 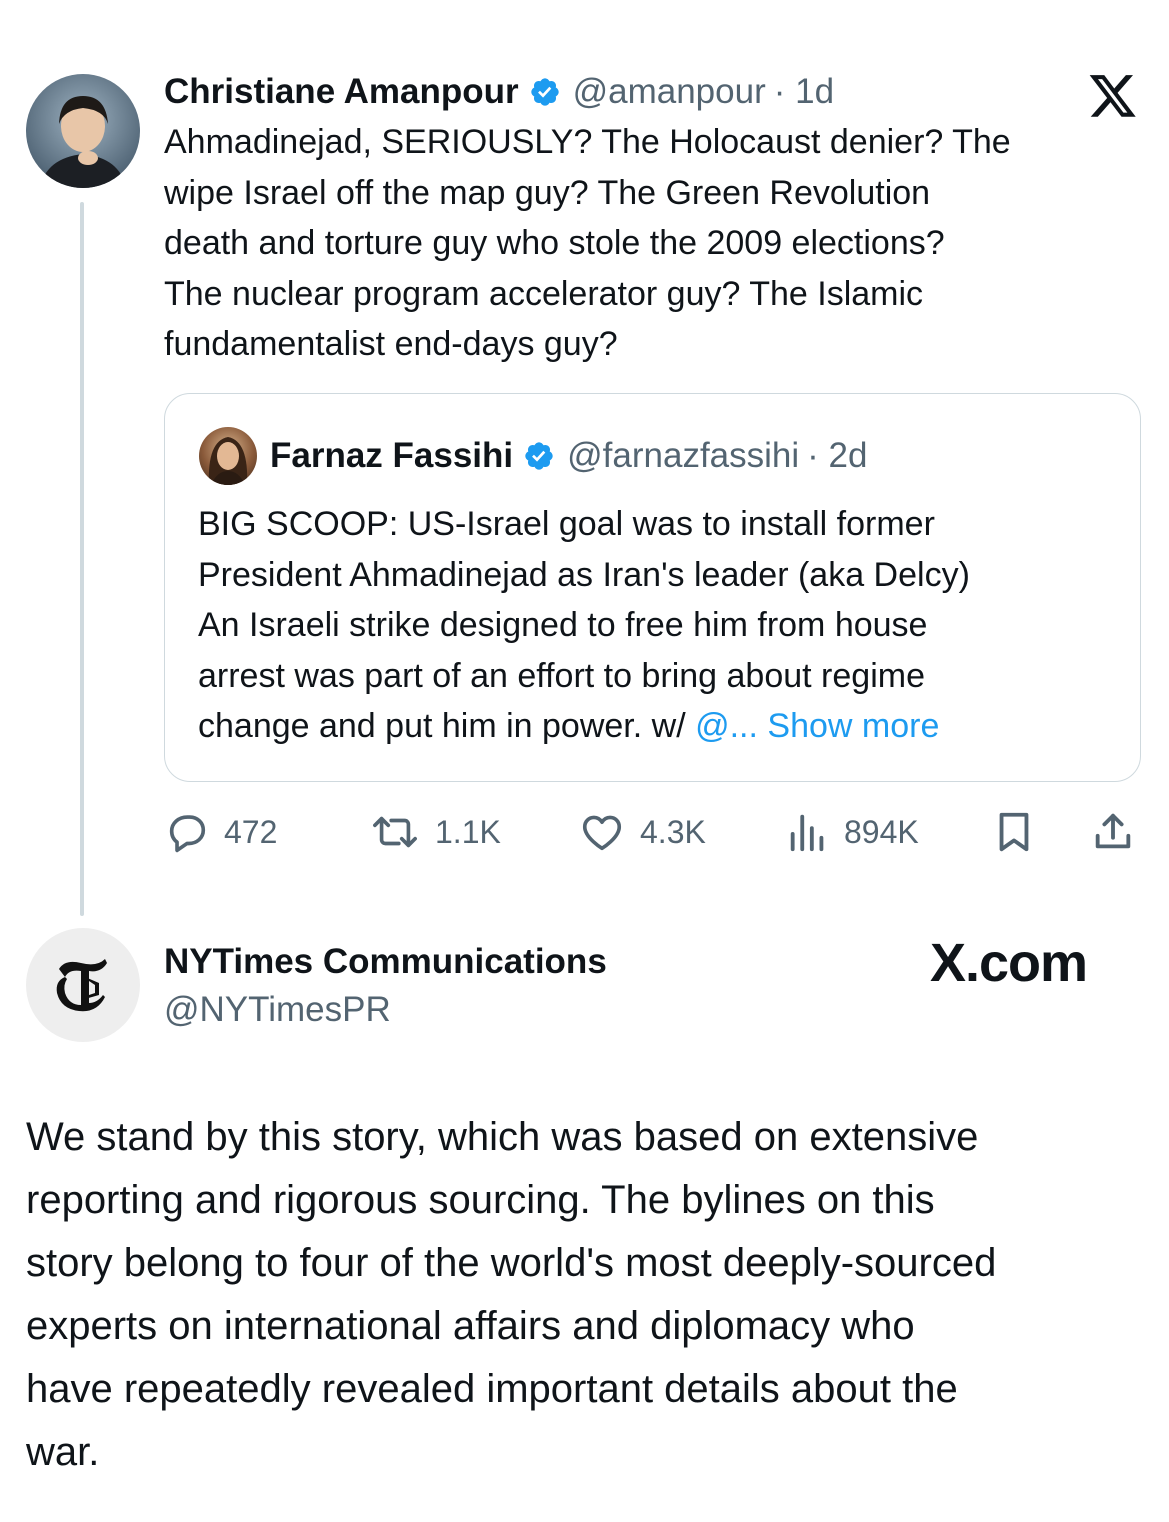 I want to click on reply-author-name: NYTimes Communications, so click(x=385, y=962).